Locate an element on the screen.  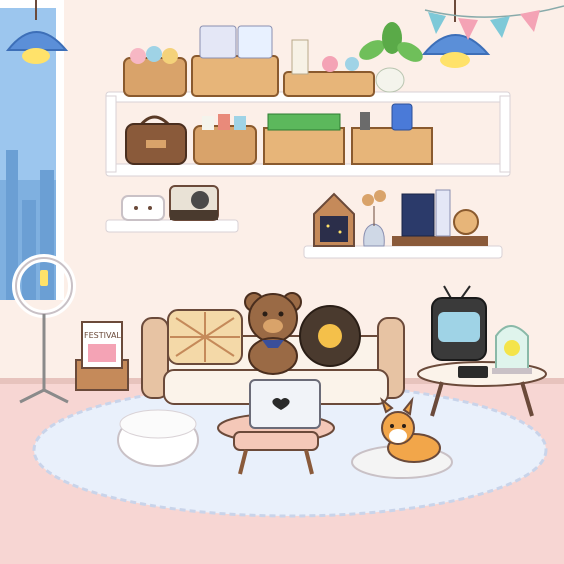
checkered-pillow is located at coordinates (205, 337).